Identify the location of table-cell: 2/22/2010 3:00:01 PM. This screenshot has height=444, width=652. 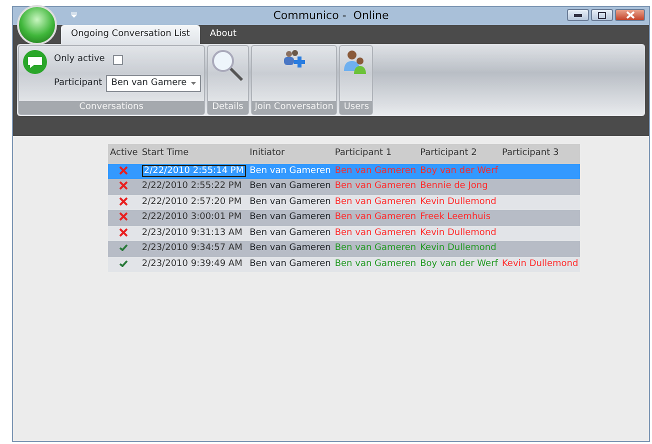
(192, 217).